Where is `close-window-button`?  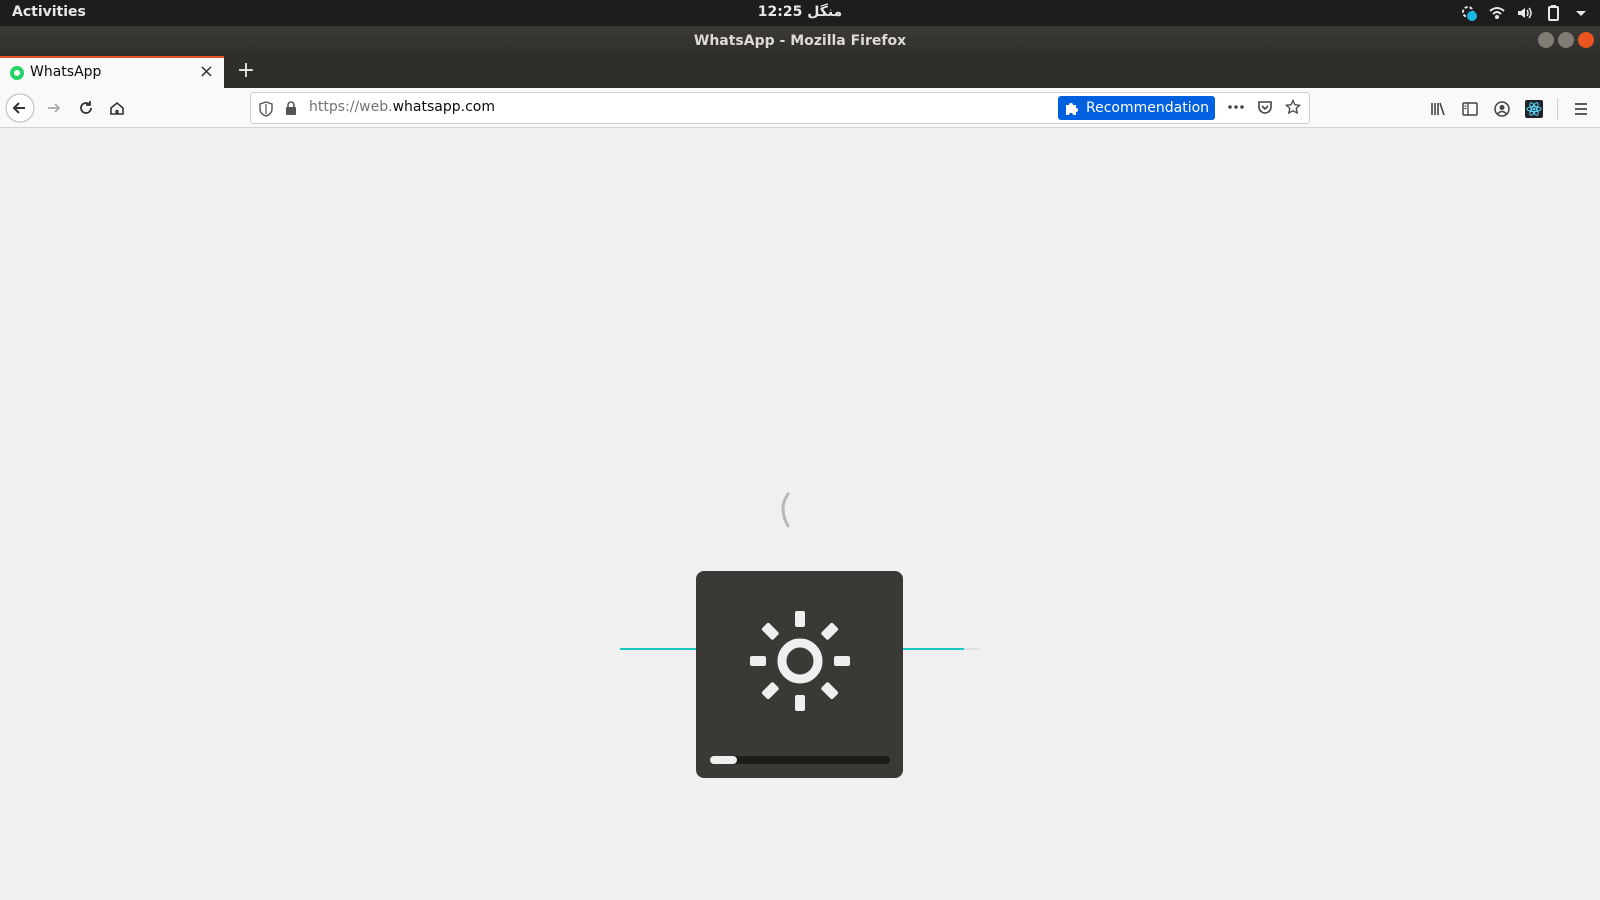
close-window-button is located at coordinates (1586, 40).